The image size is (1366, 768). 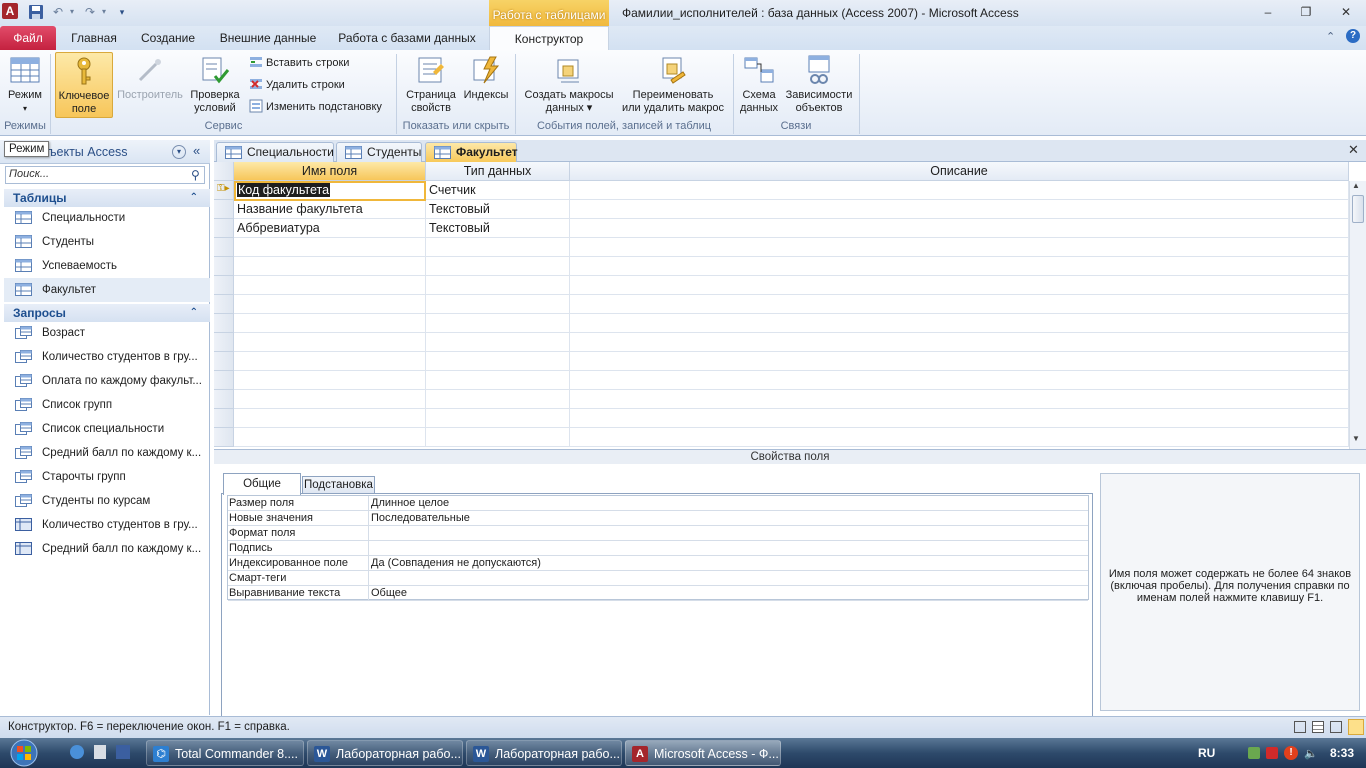 What do you see at coordinates (819, 84) in the screenshot?
I see `object-dependencies-button: Зависимости объектов` at bounding box center [819, 84].